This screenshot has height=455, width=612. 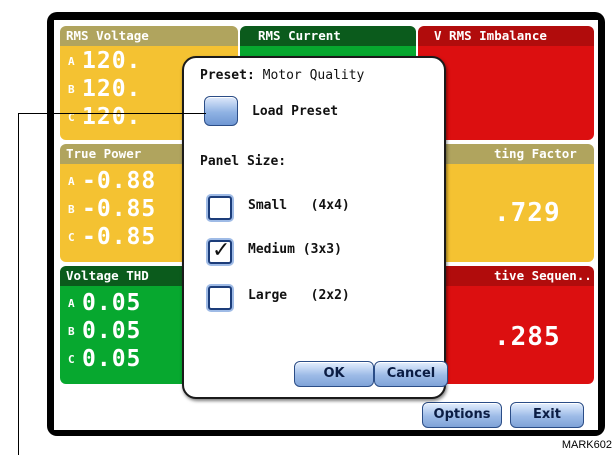 I want to click on phase-row: C 120., so click(x=104, y=117).